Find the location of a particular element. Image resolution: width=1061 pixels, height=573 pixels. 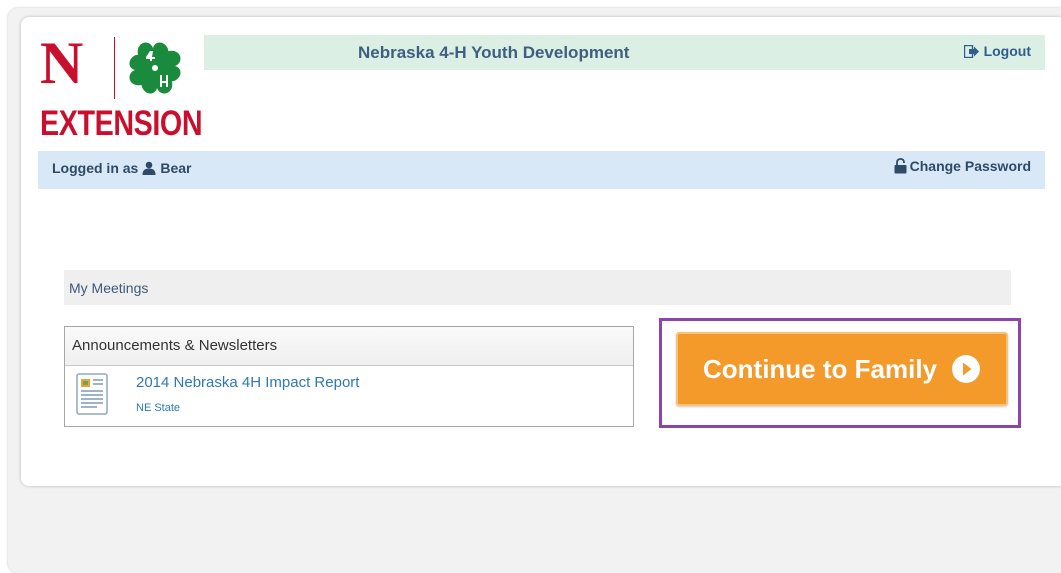

nebraska-extension-logo: N EXTENSION is located at coordinates (121, 86).